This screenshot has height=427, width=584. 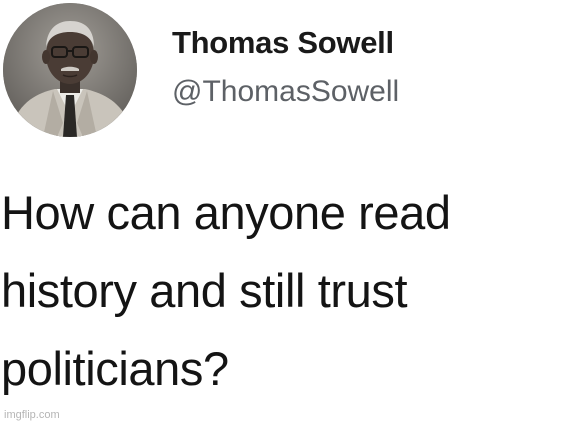 I want to click on user-handle: @ThomasSowell, so click(x=285, y=92).